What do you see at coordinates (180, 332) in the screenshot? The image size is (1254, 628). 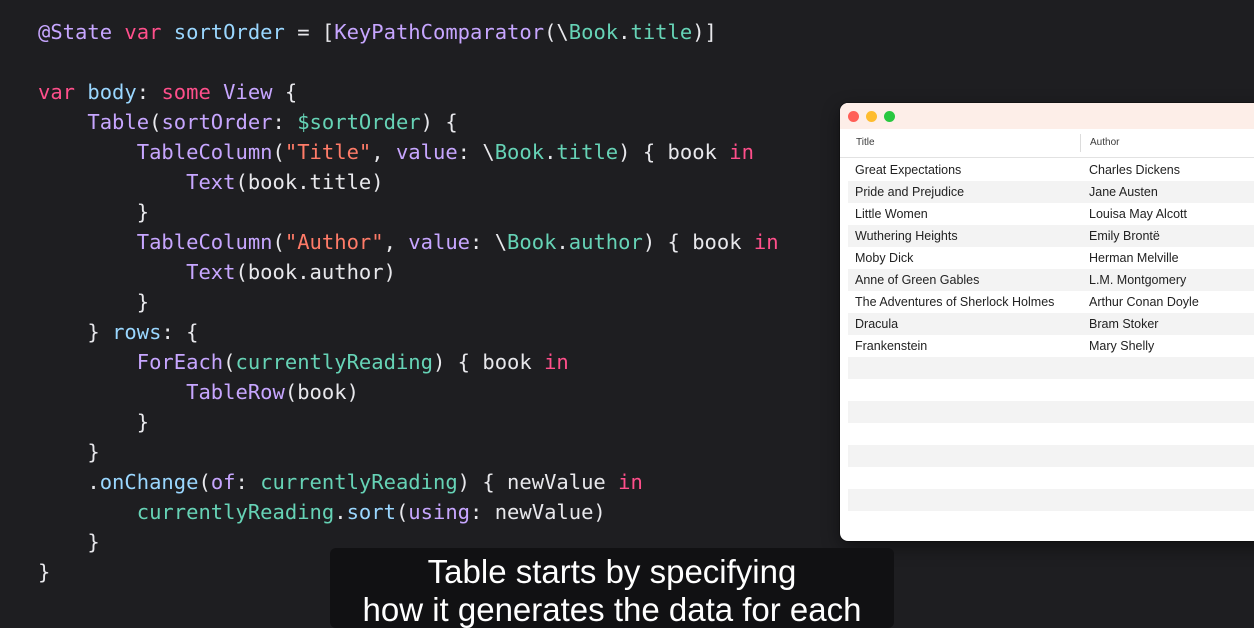 I see `code-token: : {` at bounding box center [180, 332].